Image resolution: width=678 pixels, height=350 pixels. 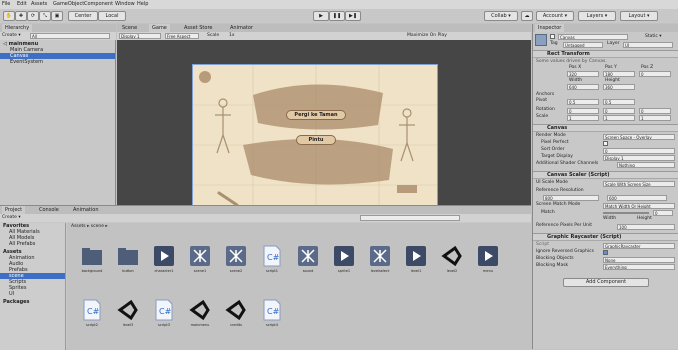 What do you see at coordinates (597, 16) in the screenshot?
I see `layers-button: Layers ▾` at bounding box center [597, 16].